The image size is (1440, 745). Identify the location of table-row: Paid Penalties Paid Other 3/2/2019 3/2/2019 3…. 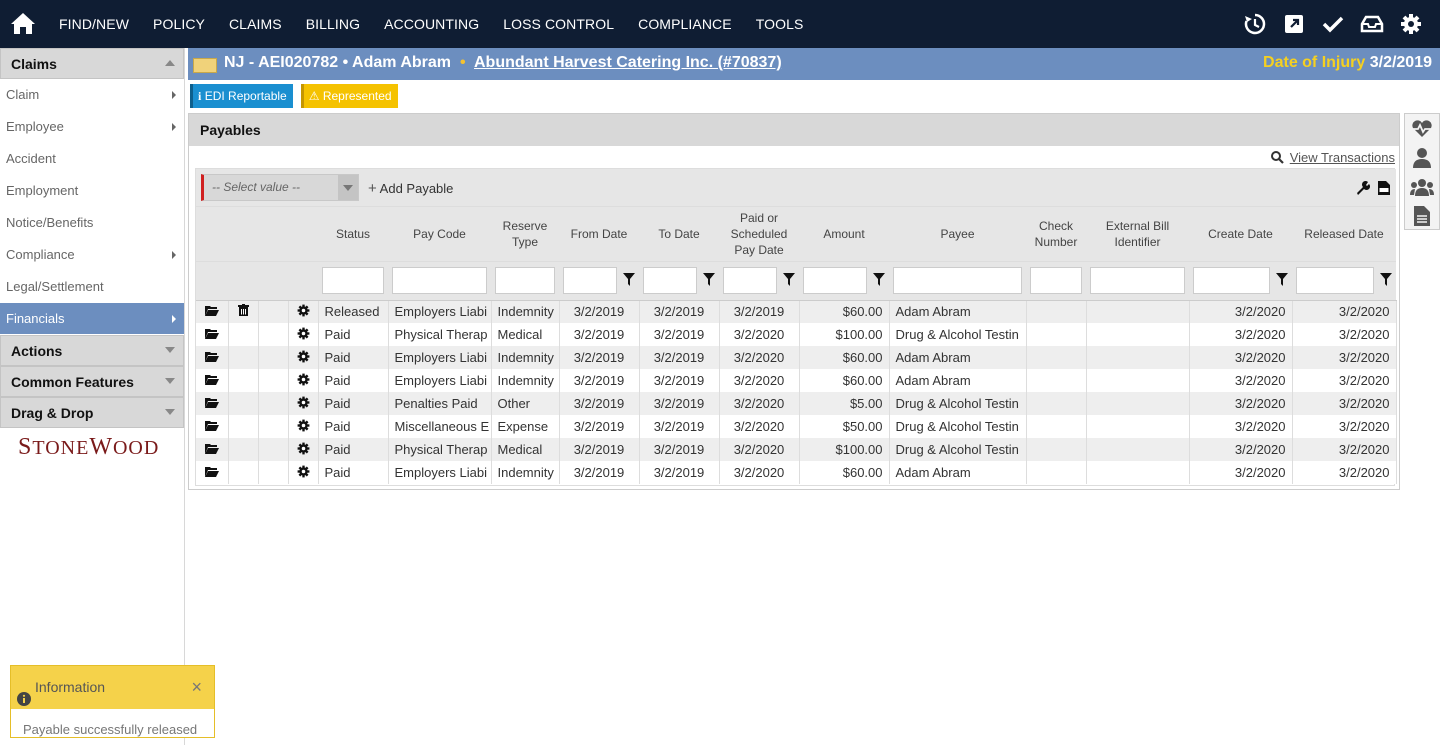
(796, 403).